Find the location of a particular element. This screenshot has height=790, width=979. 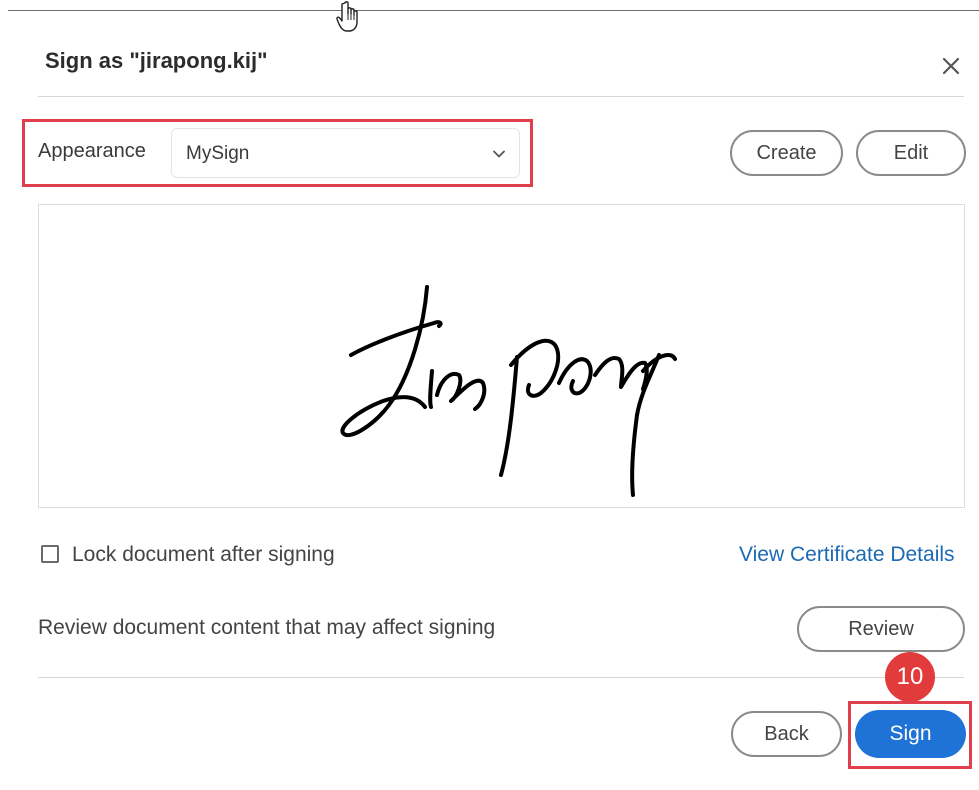

step-number-badge: 10 is located at coordinates (910, 677).